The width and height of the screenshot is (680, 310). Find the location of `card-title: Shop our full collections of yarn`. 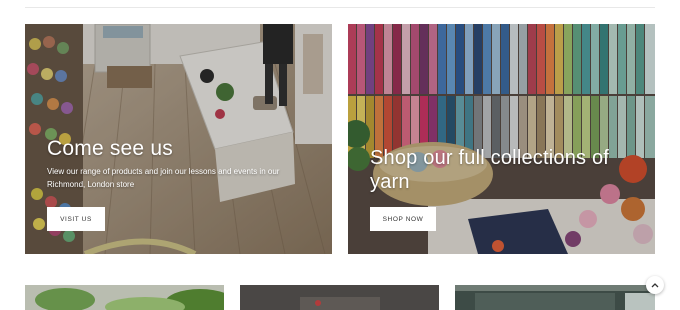

card-title: Shop our full collections of yarn is located at coordinates (490, 170).